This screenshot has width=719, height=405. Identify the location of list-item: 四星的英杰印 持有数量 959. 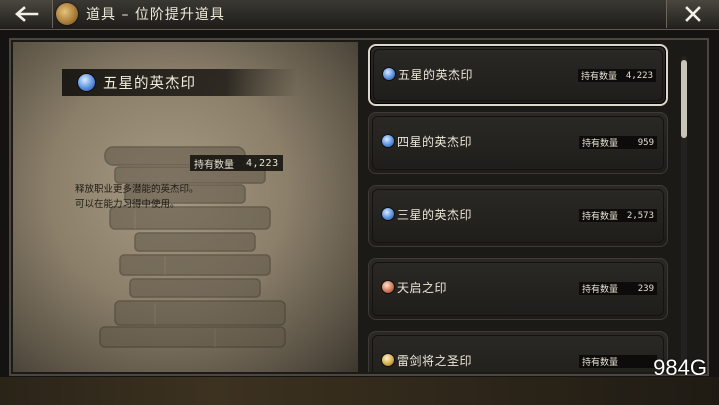
(518, 143).